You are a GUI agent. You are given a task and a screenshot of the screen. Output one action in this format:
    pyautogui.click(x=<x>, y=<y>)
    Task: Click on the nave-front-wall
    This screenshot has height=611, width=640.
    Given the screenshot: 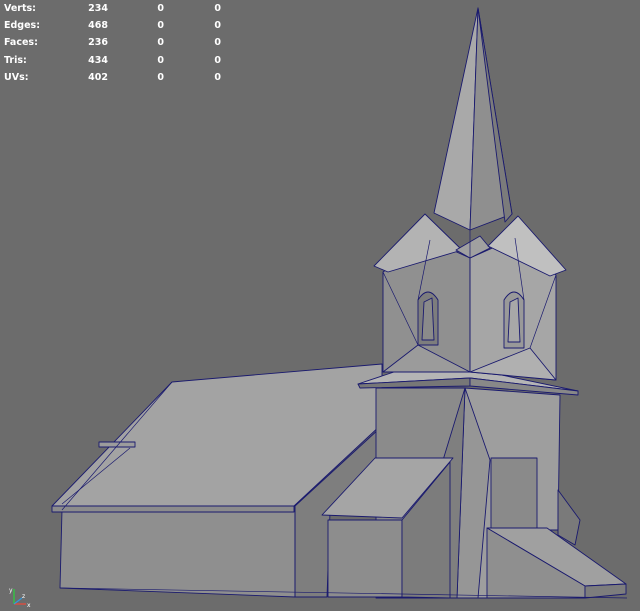 What is the action you would take?
    pyautogui.click(x=177, y=551)
    